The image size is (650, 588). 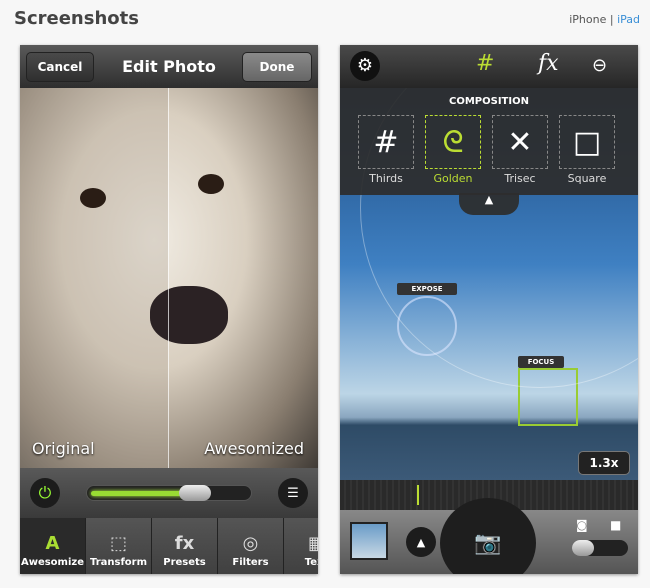 I want to click on square-icon: □, so click(x=587, y=142).